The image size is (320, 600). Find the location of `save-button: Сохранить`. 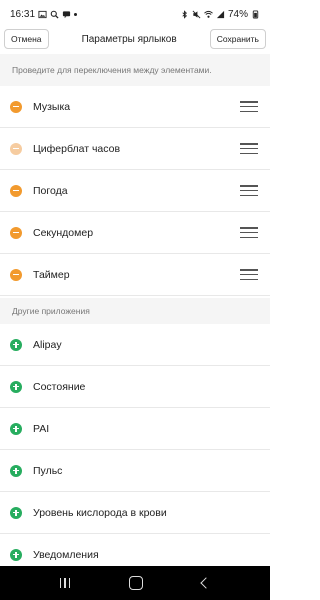

save-button: Сохранить is located at coordinates (237, 39).